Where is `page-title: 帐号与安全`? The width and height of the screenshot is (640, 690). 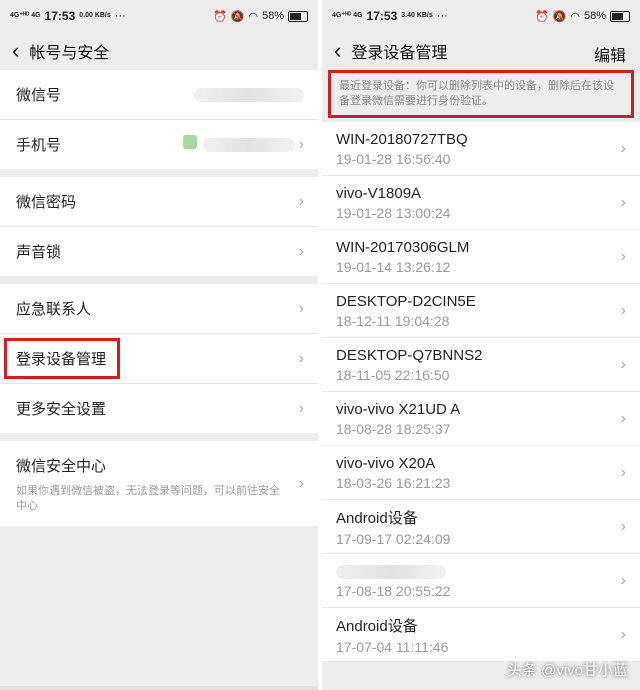 page-title: 帐号与安全 is located at coordinates (69, 53).